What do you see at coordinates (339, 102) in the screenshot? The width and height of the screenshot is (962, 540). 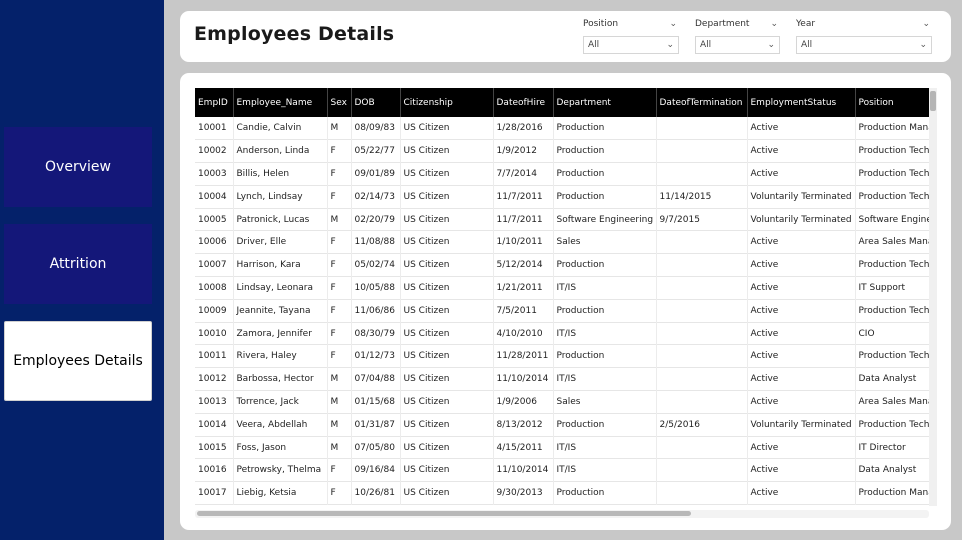 I see `column-header: Sex` at bounding box center [339, 102].